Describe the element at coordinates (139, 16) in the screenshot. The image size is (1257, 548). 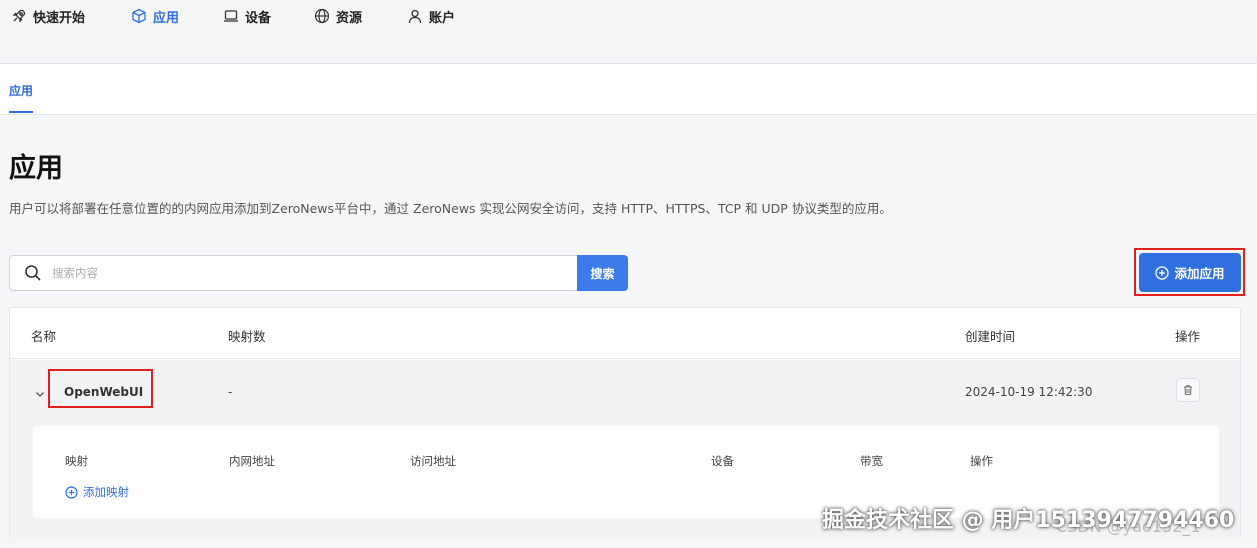
I see `cube-icon` at that location.